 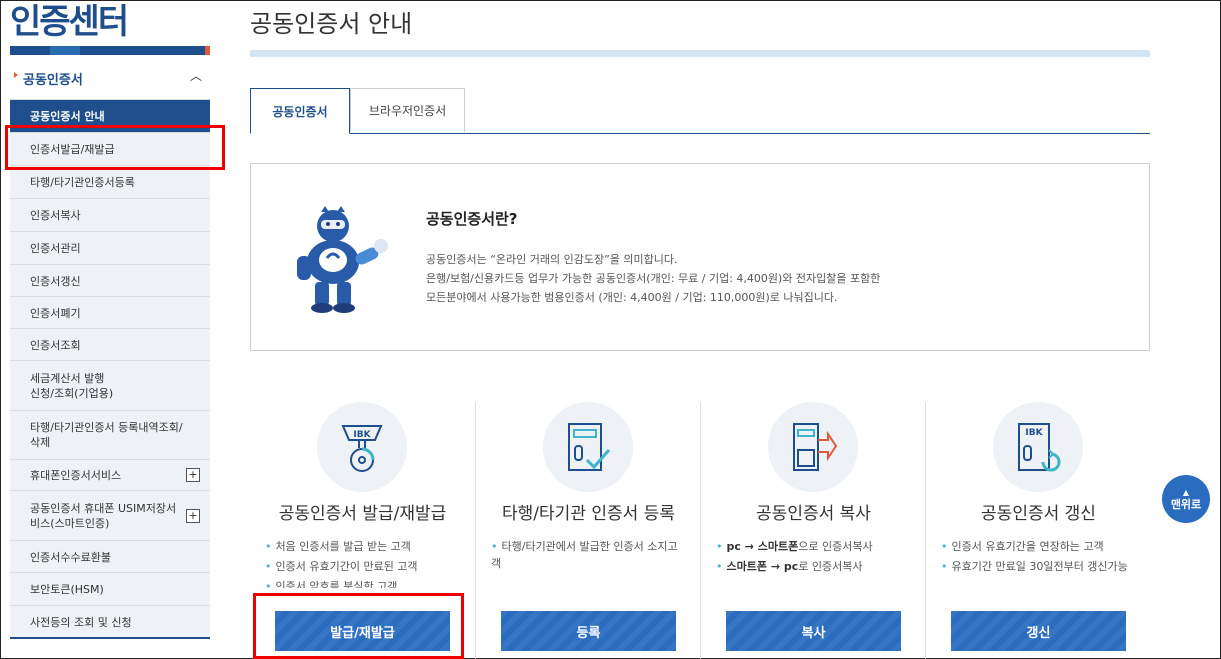 I want to click on sidebar-item-lookup: 인증서조회, so click(x=110, y=345).